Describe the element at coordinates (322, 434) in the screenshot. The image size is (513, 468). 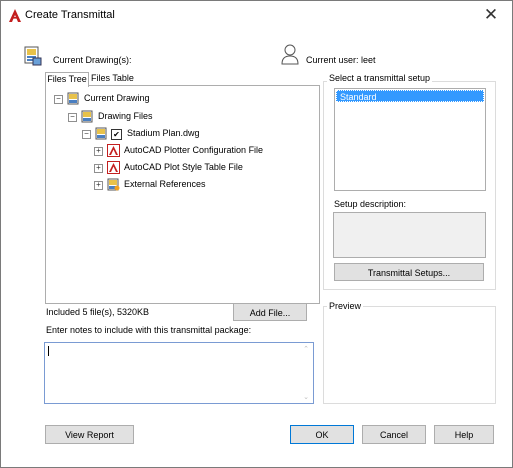
I see `ok-button: OK` at that location.